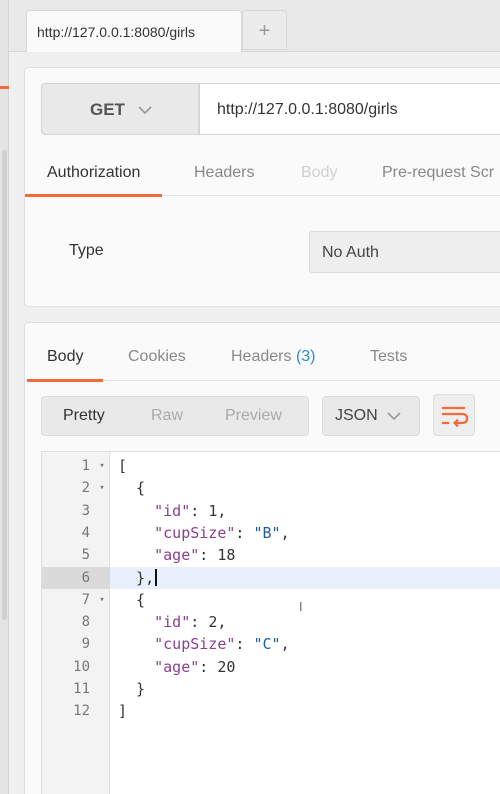  What do you see at coordinates (264, 30) in the screenshot?
I see `new-tab-button: +` at bounding box center [264, 30].